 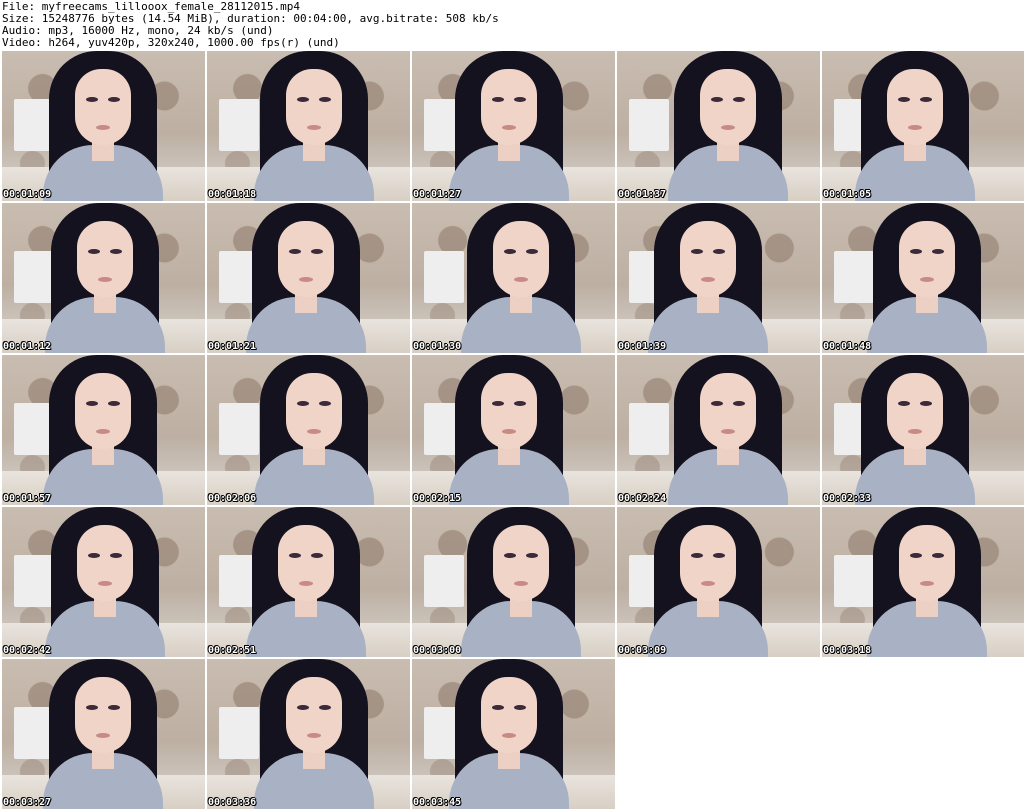 I want to click on timestamp-label: 00:01:05, so click(x=847, y=194).